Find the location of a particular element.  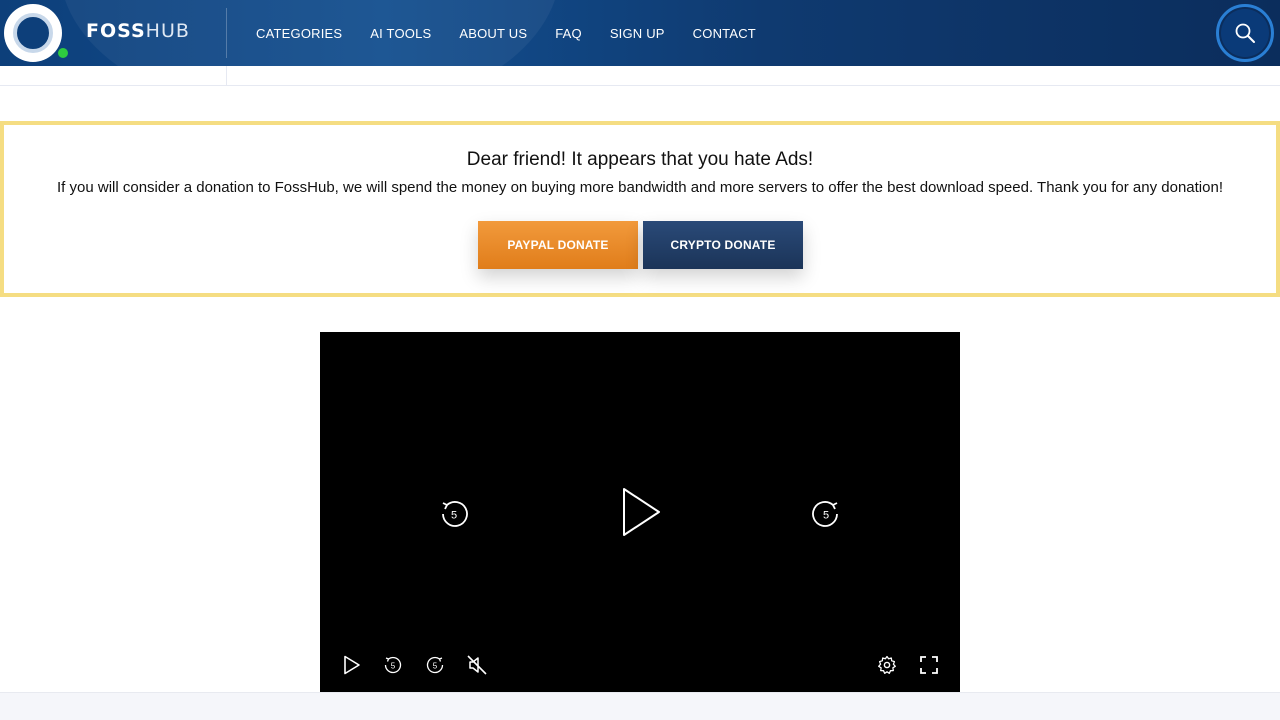

settings-button is located at coordinates (887, 665).